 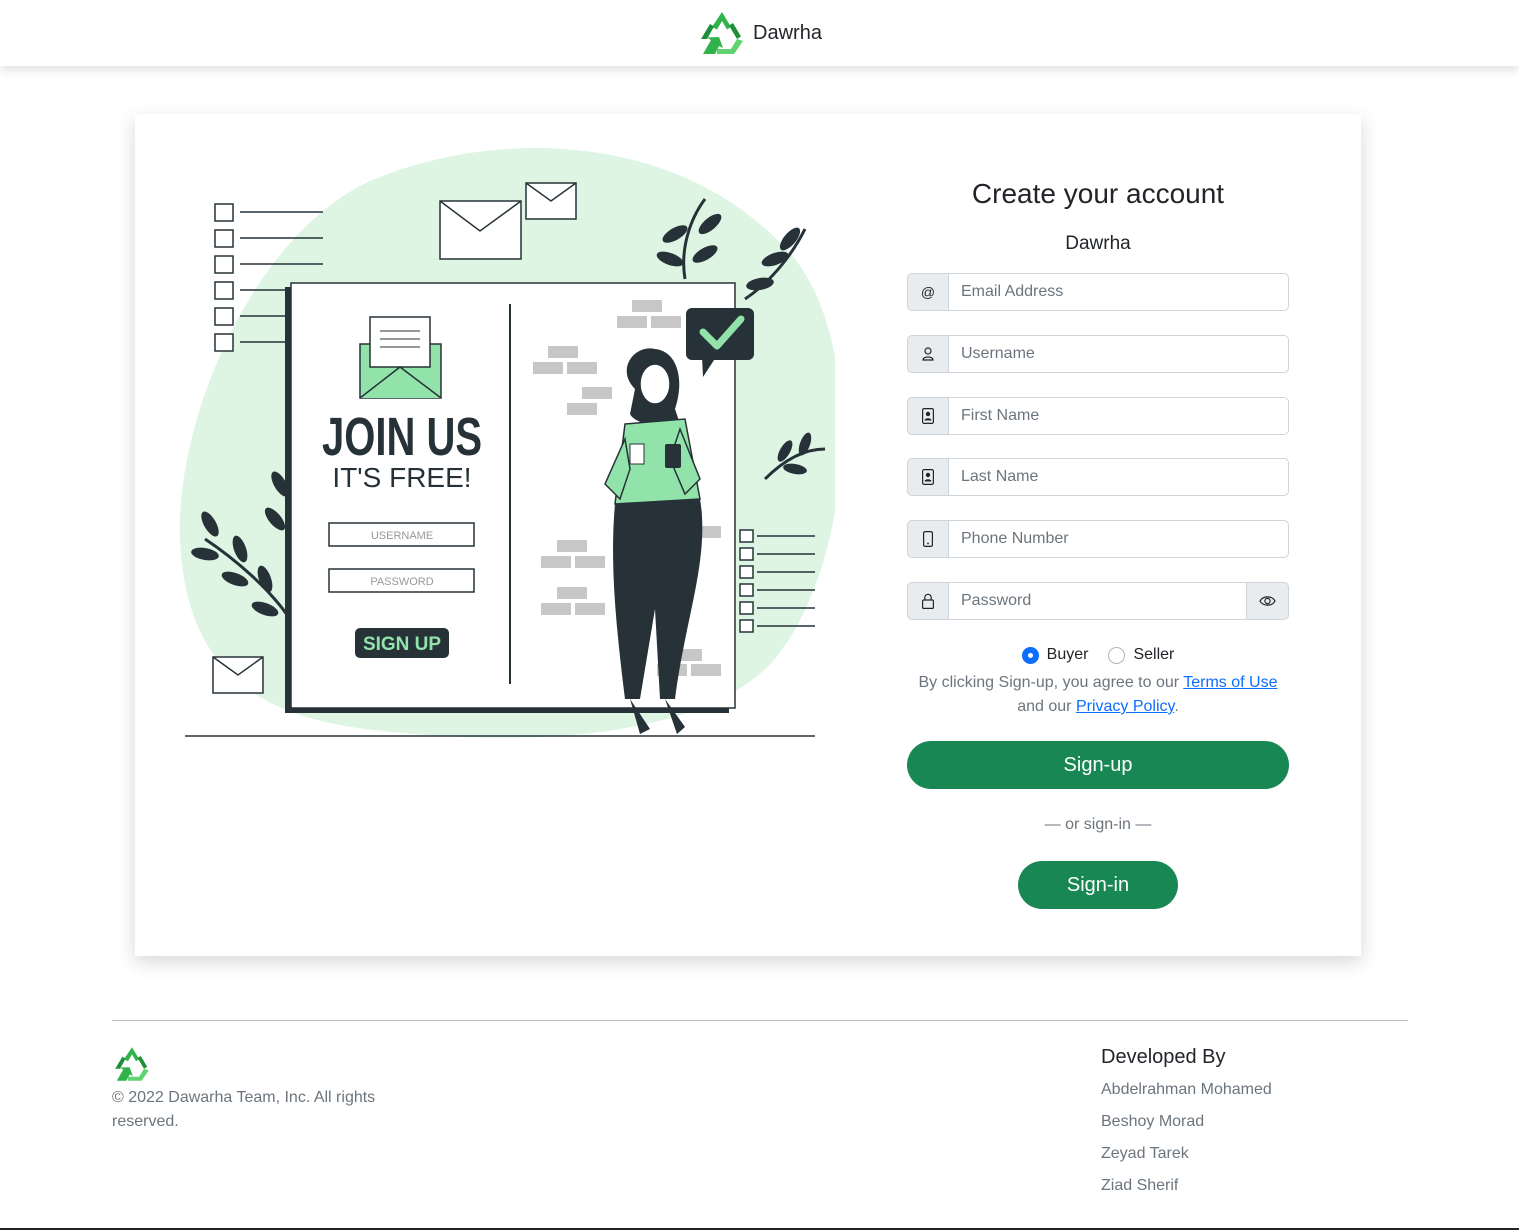 I want to click on radio-buyer: Buyer, so click(x=1055, y=655).